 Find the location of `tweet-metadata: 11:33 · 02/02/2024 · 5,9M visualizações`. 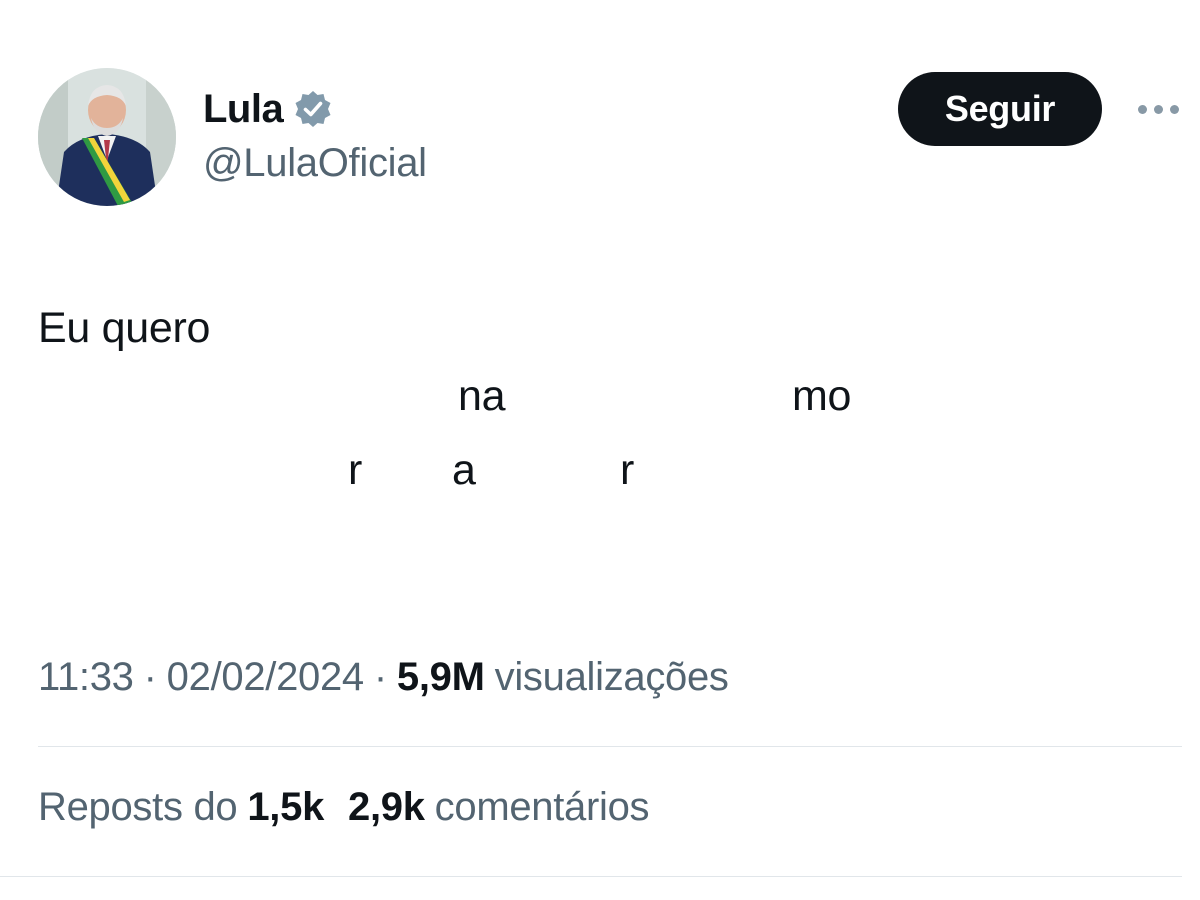

tweet-metadata: 11:33 · 02/02/2024 · 5,9M visualizações is located at coordinates (383, 677).